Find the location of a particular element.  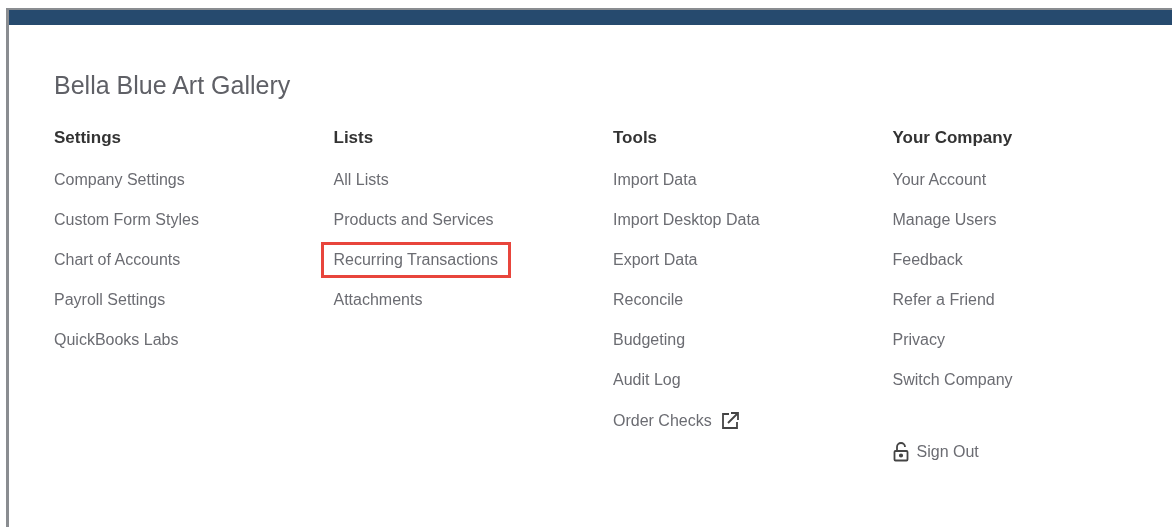

menu-link: Chart of Accounts is located at coordinates (117, 260).